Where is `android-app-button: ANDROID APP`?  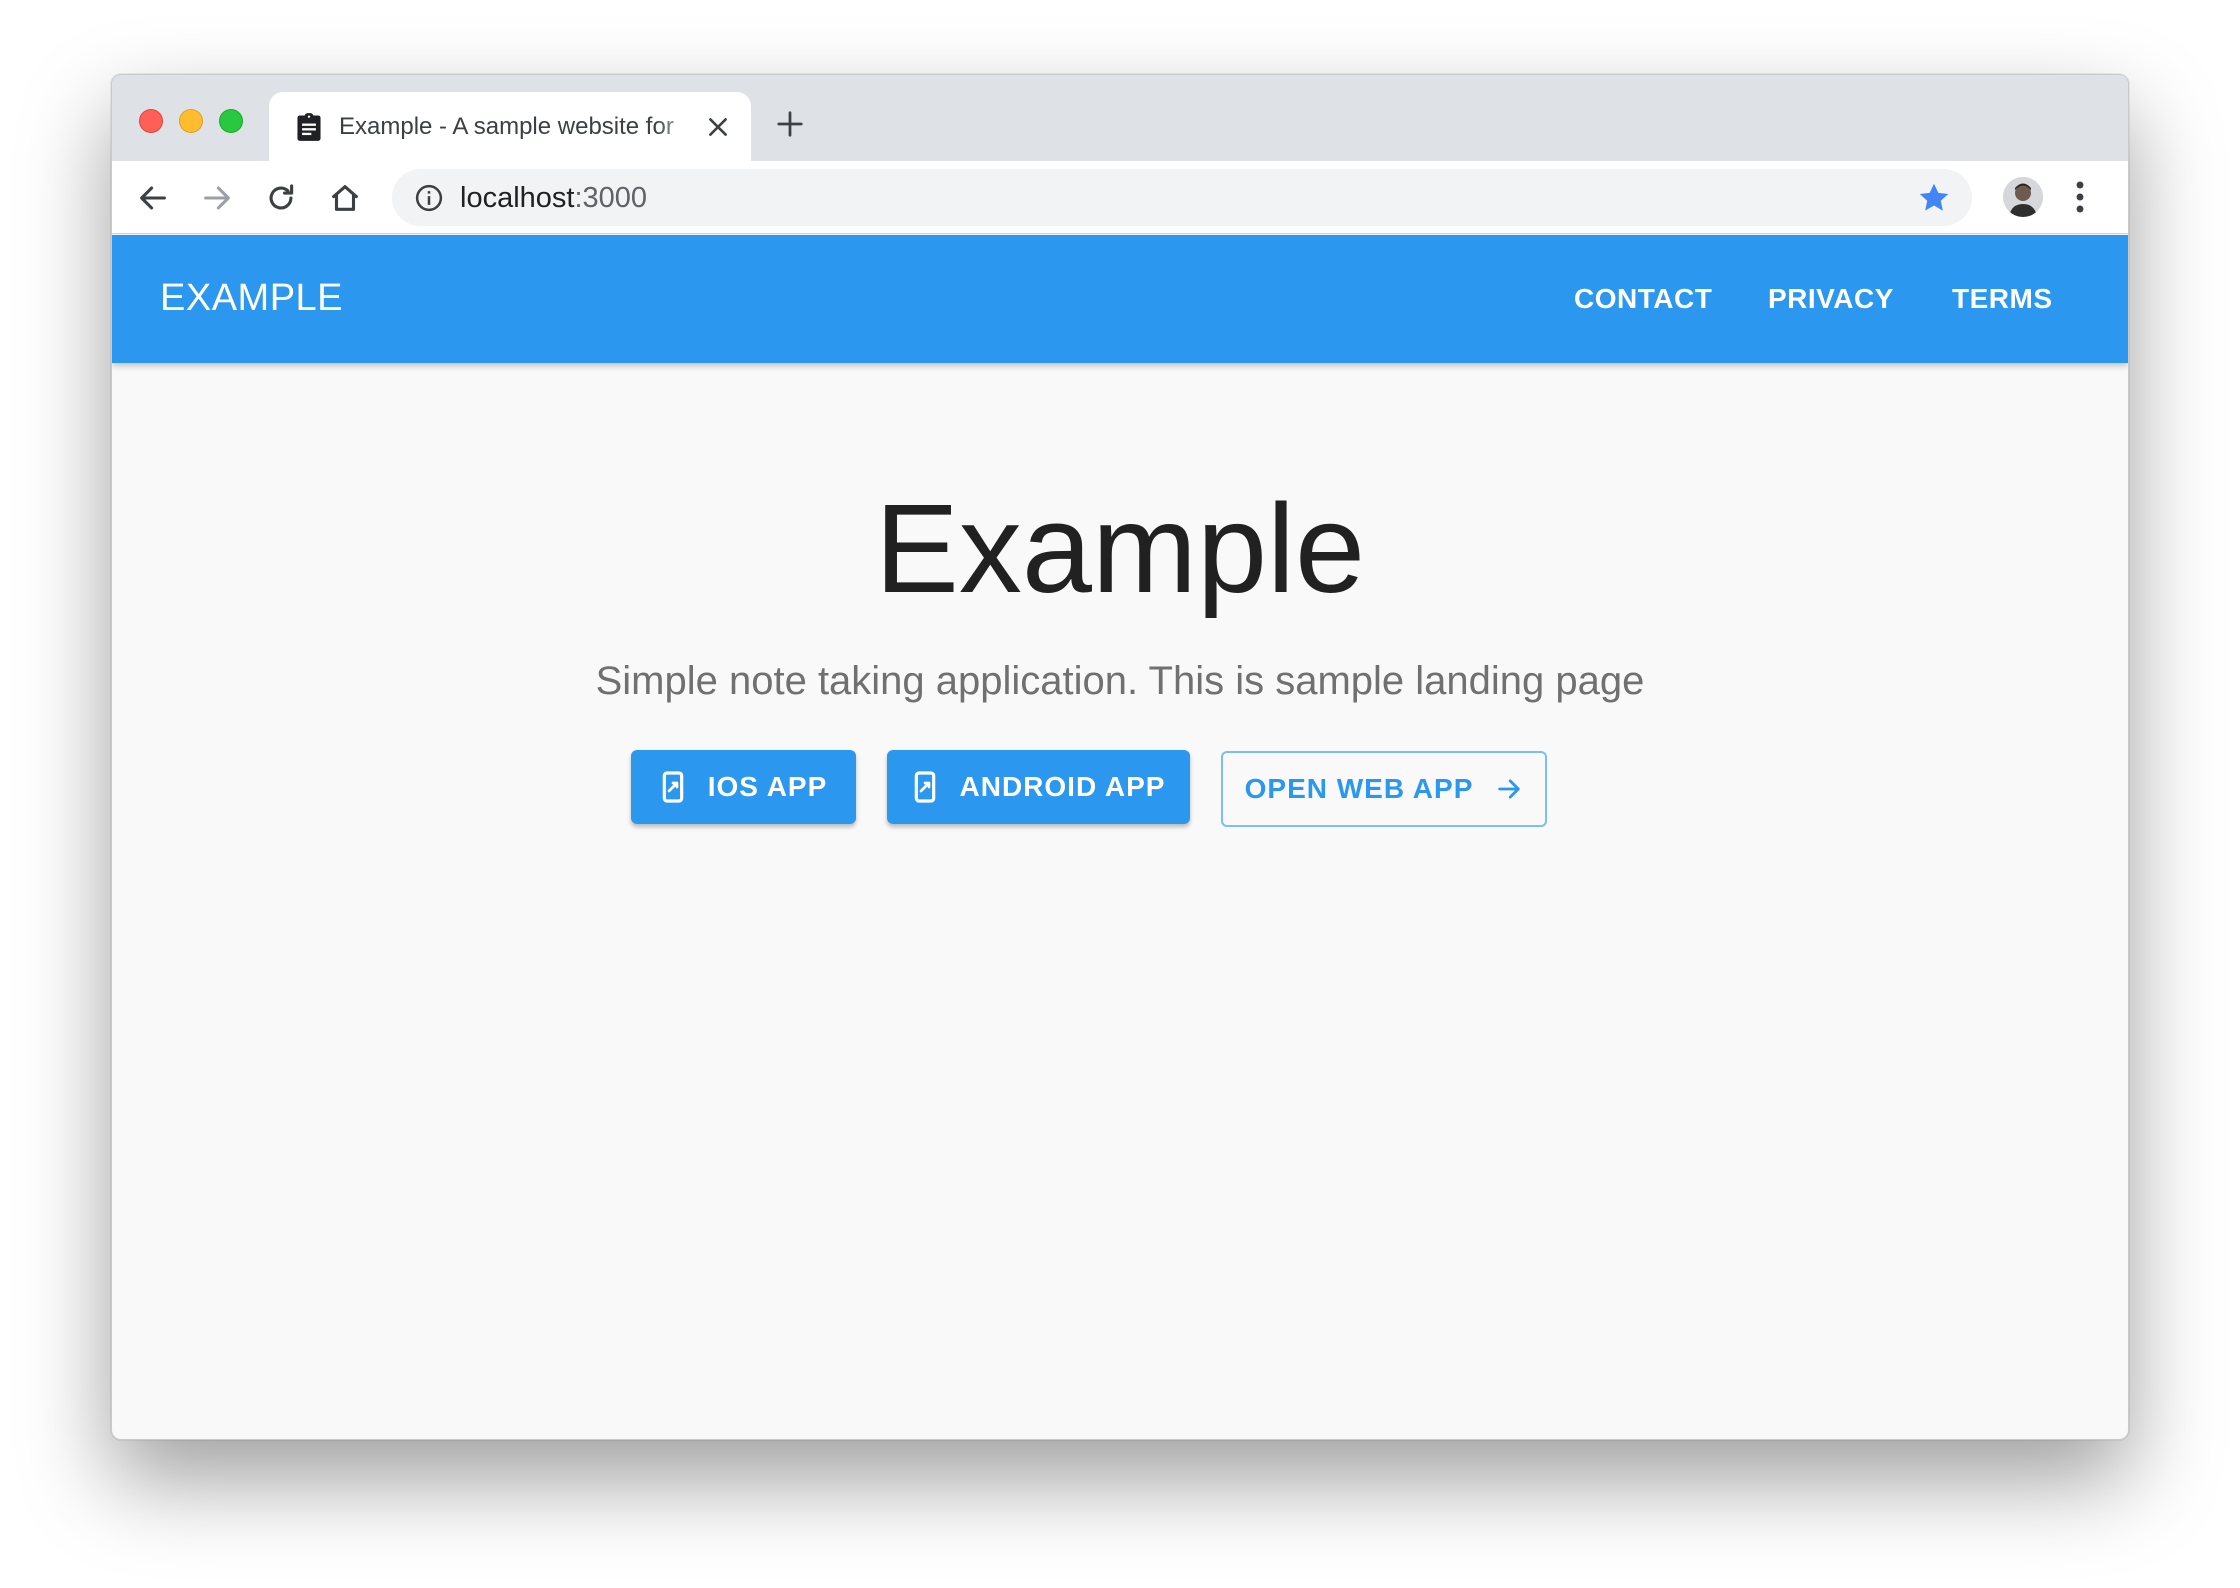 android-app-button: ANDROID APP is located at coordinates (1038, 787).